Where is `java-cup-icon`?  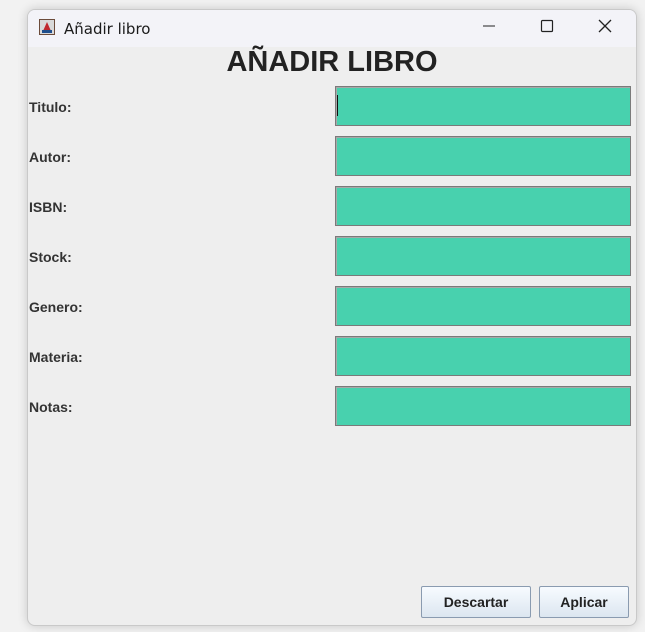 java-cup-icon is located at coordinates (47, 27).